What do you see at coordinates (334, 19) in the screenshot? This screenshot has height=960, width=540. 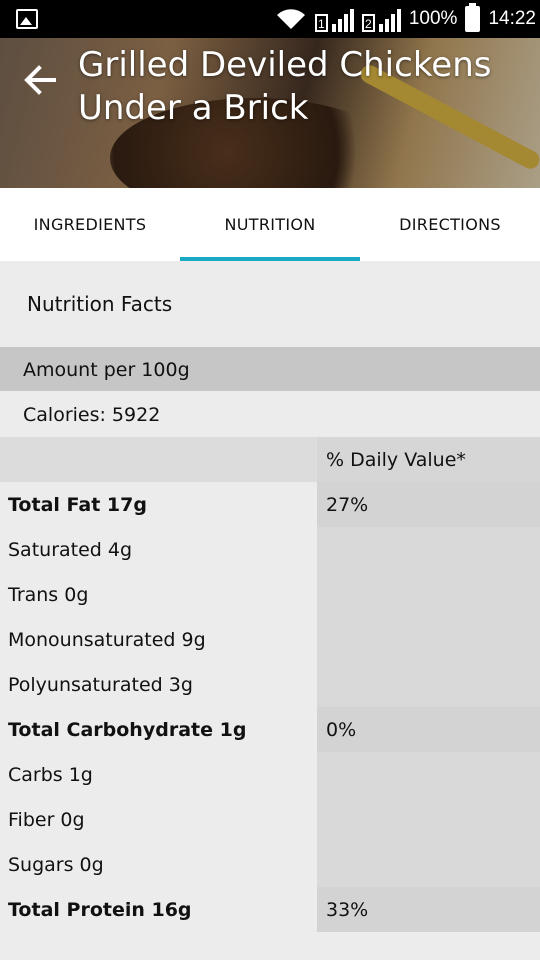 I see `sim1-signal-icon: 1` at bounding box center [334, 19].